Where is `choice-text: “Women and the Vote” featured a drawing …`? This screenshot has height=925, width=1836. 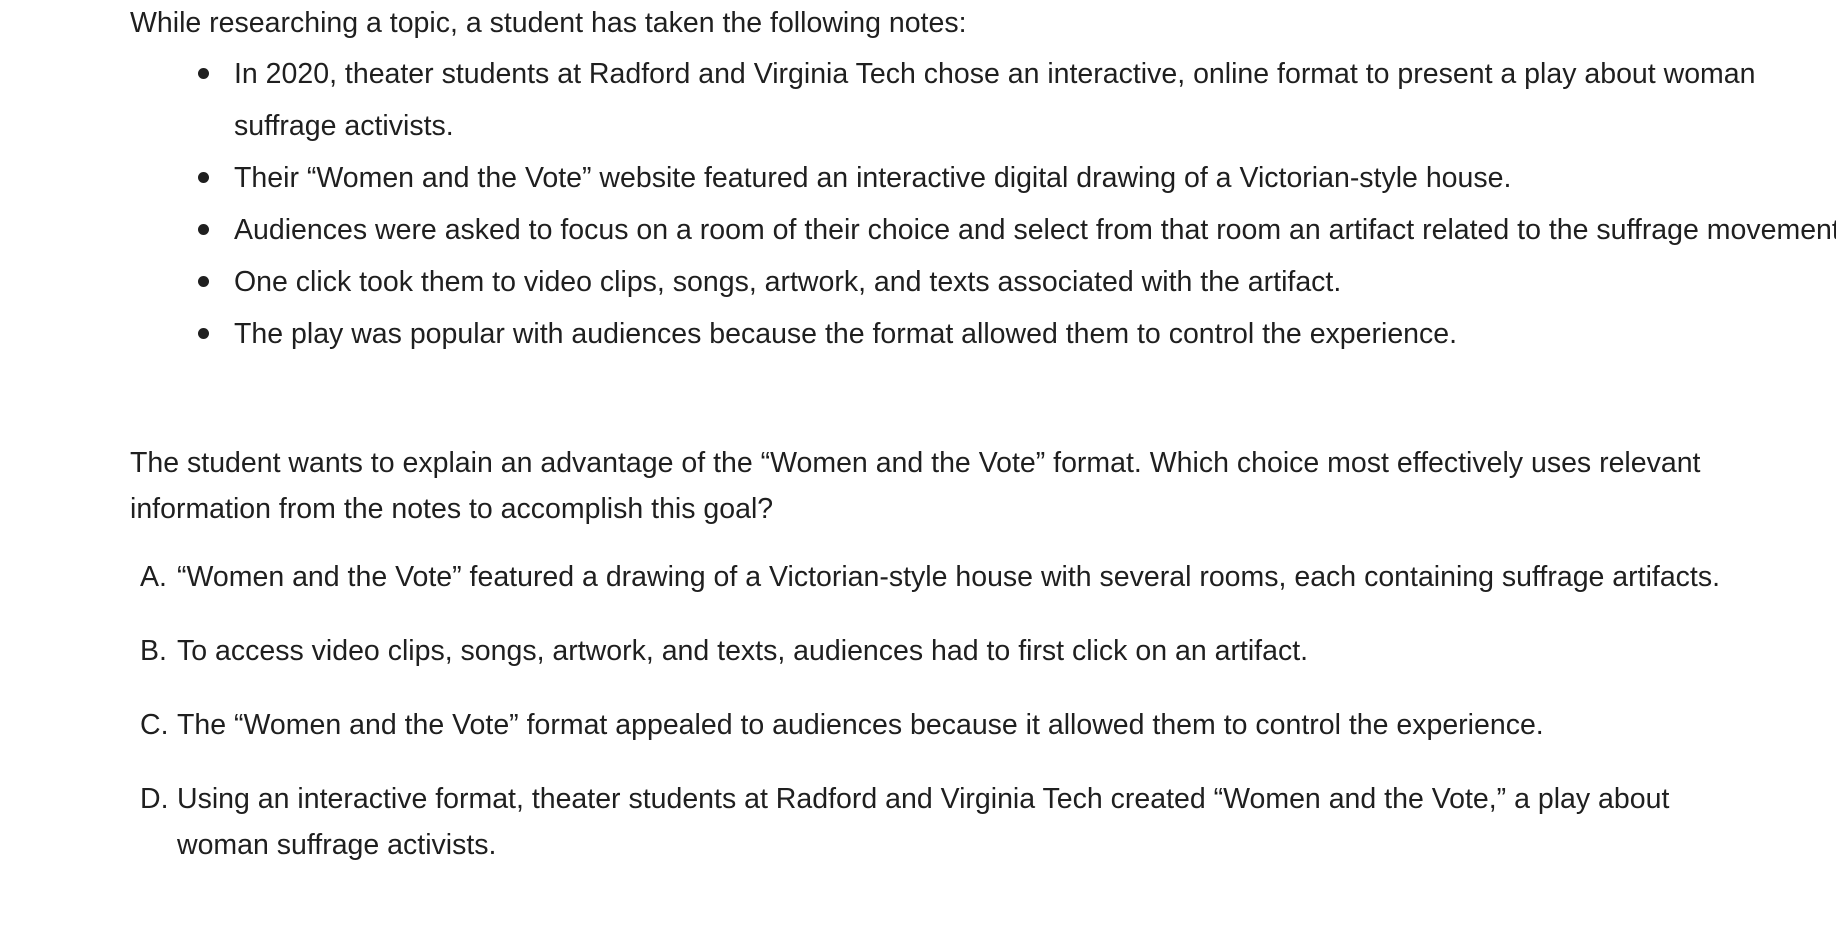 choice-text: “Women and the Vote” featured a drawing … is located at coordinates (949, 577).